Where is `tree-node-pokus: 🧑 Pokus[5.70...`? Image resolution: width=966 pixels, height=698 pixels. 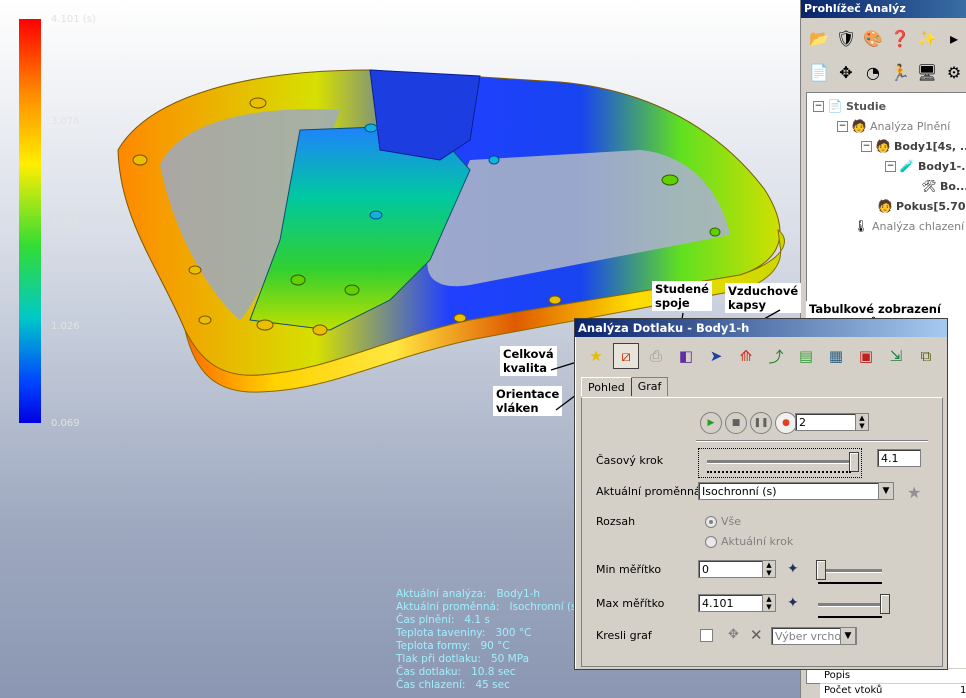 tree-node-pokus: 🧑 Pokus[5.70... is located at coordinates (921, 206).